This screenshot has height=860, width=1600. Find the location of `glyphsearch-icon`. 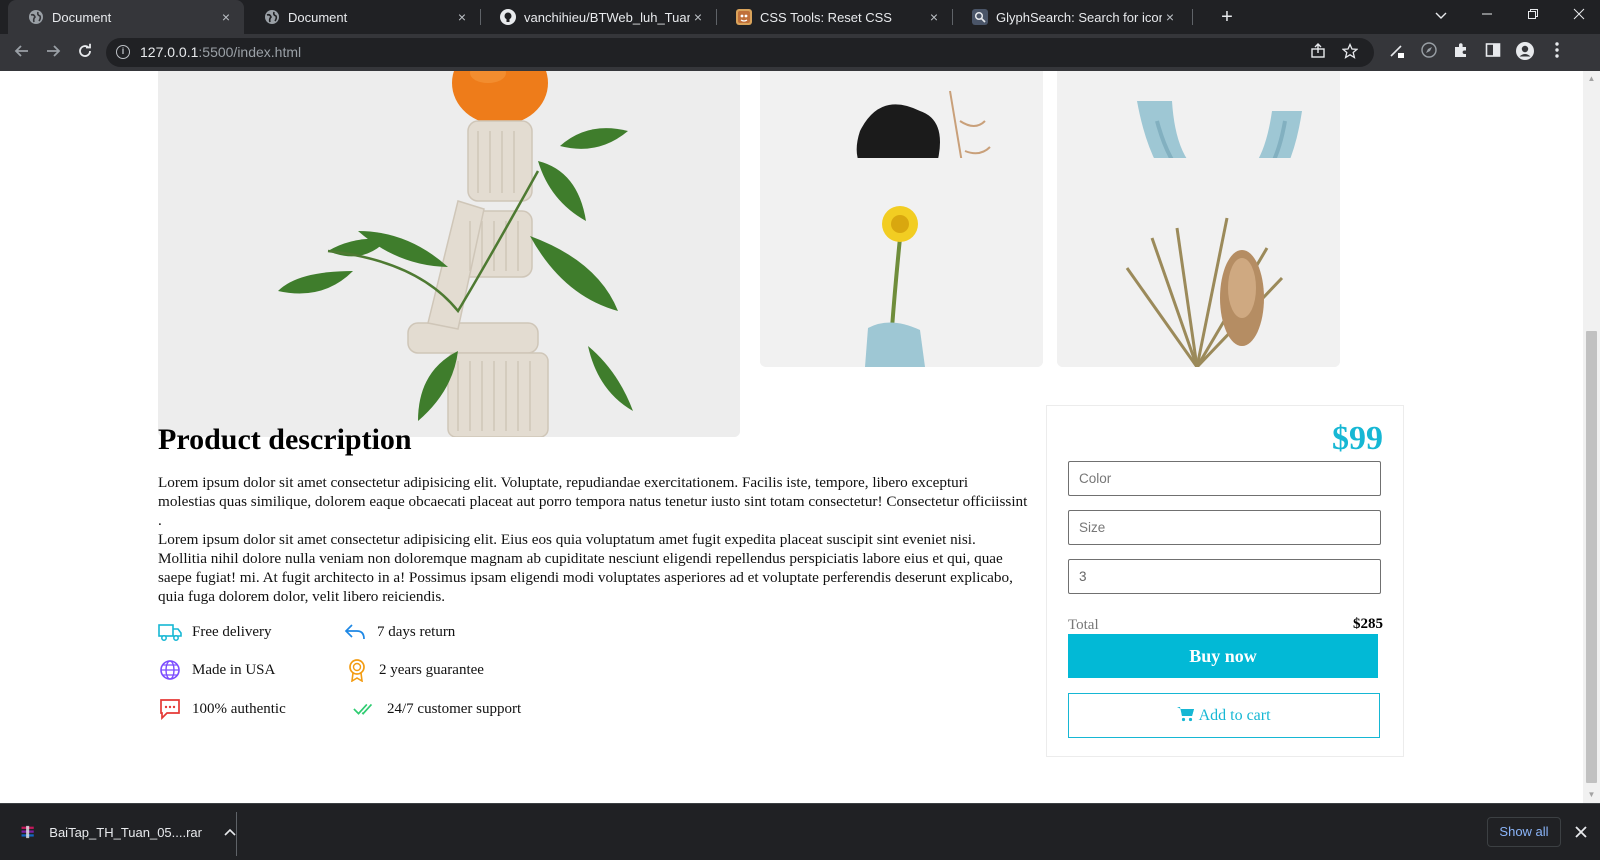

glyphsearch-icon is located at coordinates (980, 17).